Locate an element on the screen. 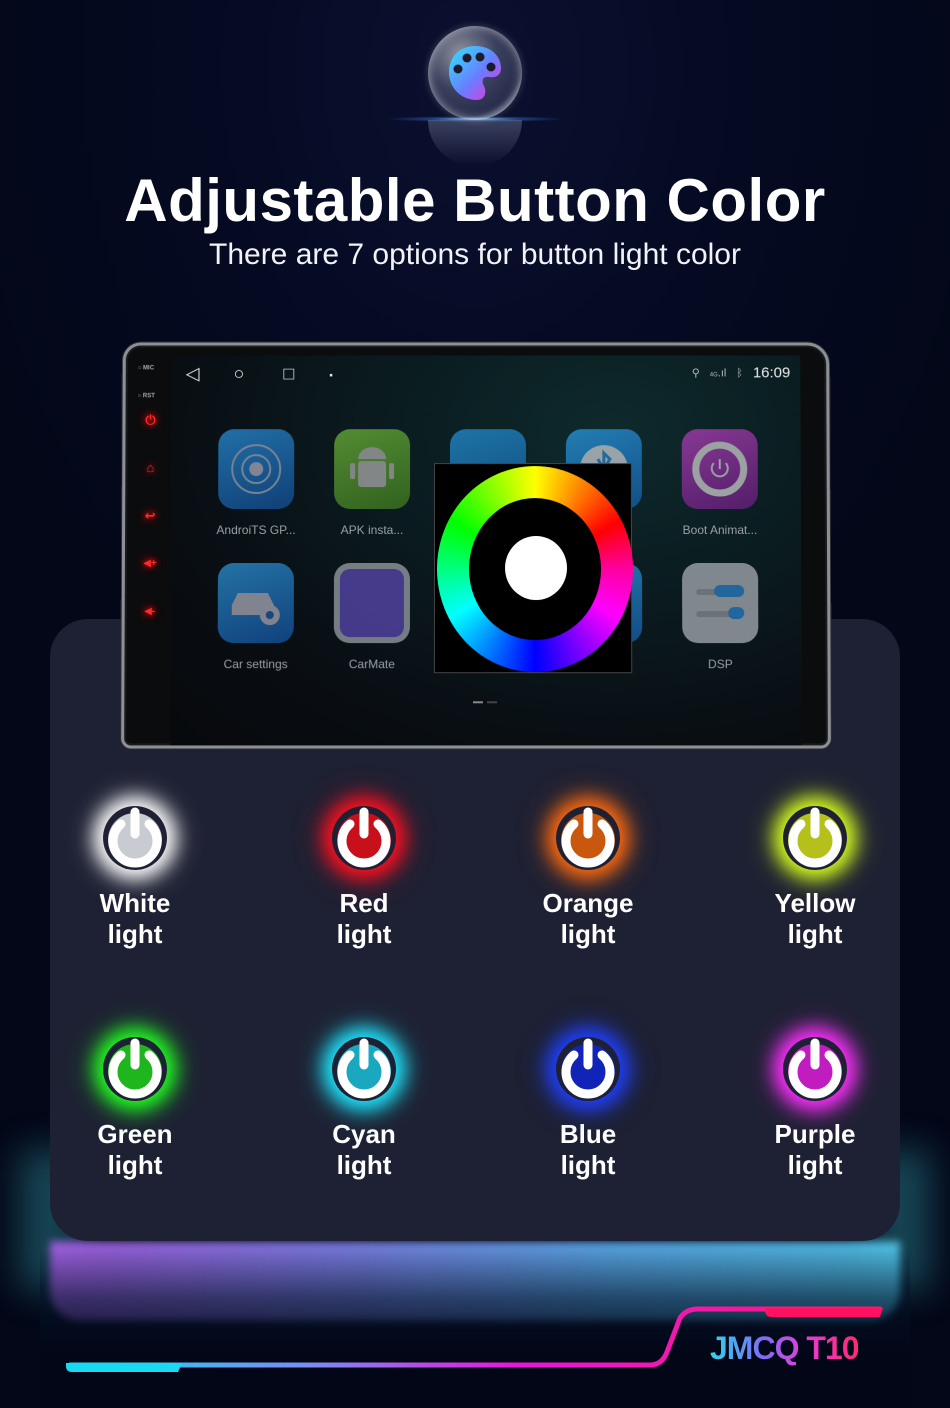 The image size is (950, 1408). option-label: Orange light is located at coordinates (588, 918).